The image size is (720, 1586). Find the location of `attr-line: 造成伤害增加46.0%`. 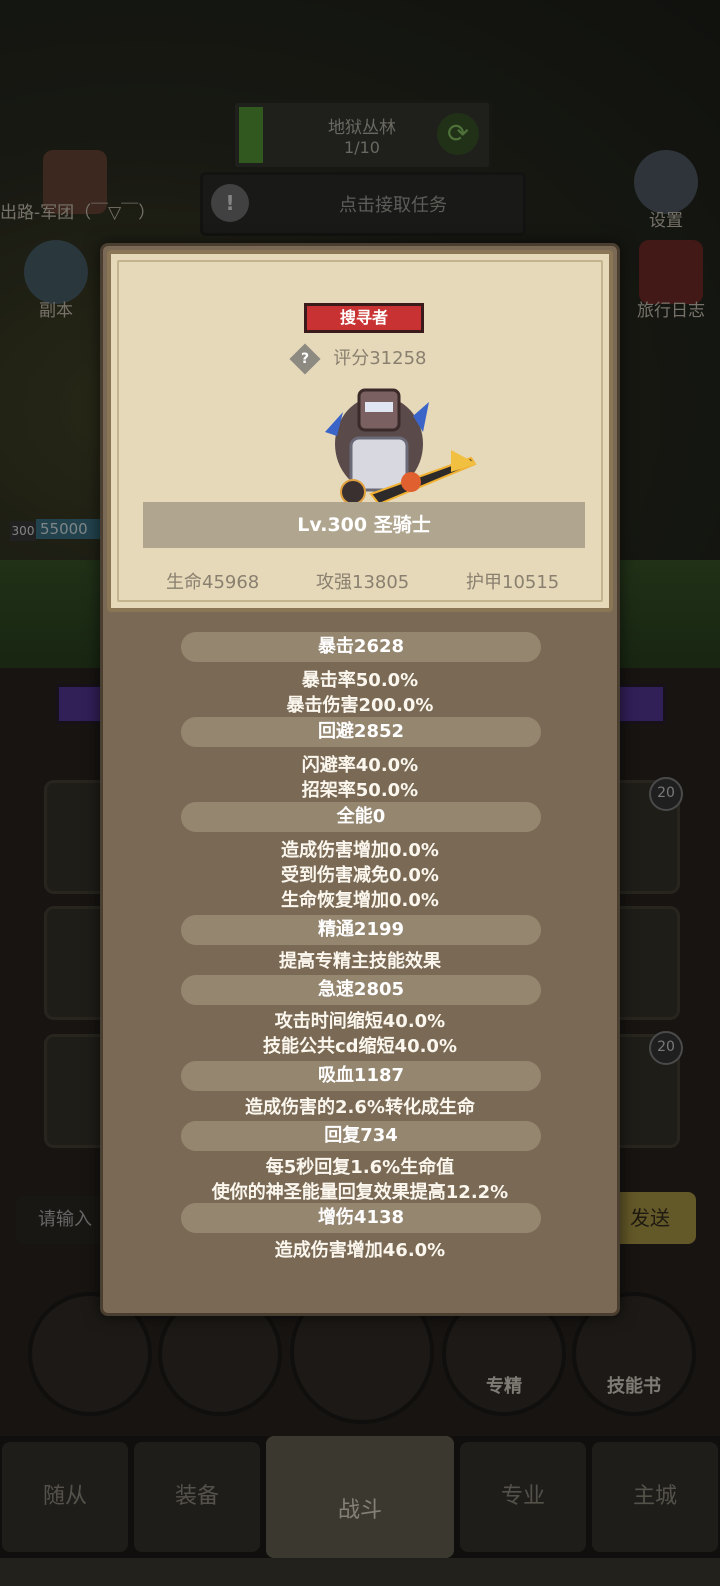

attr-line: 造成伤害增加46.0% is located at coordinates (360, 1250).